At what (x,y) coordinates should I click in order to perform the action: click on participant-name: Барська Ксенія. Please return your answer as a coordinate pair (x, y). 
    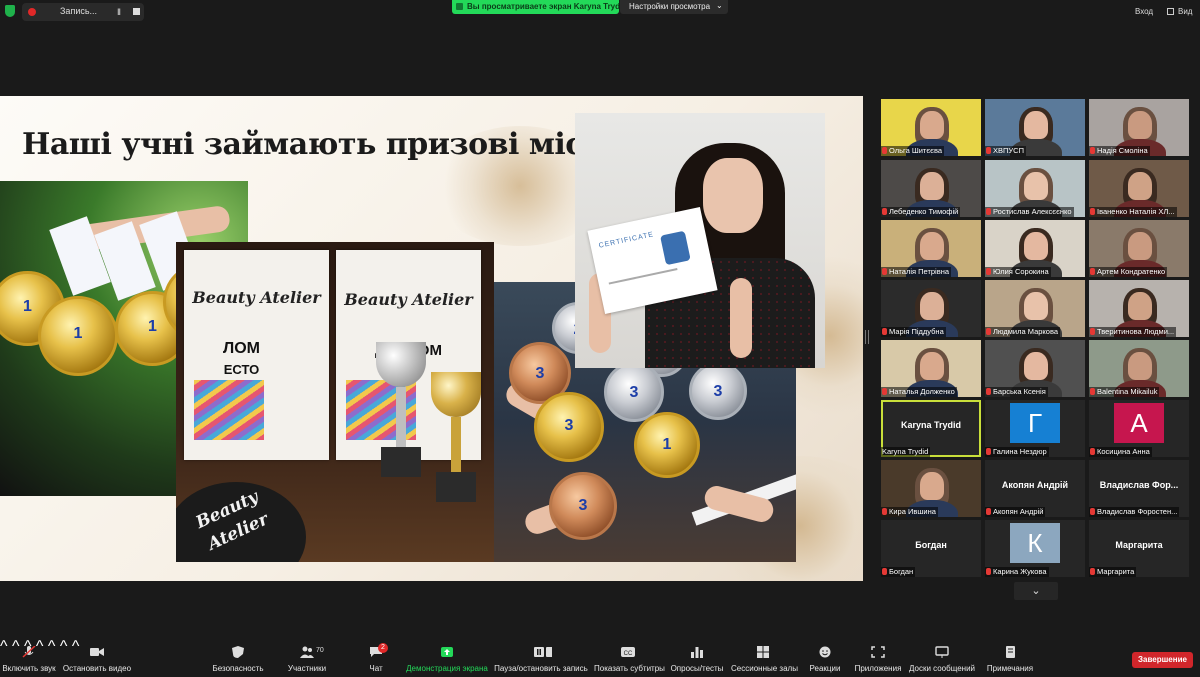
    Looking at the image, I should click on (1019, 391).